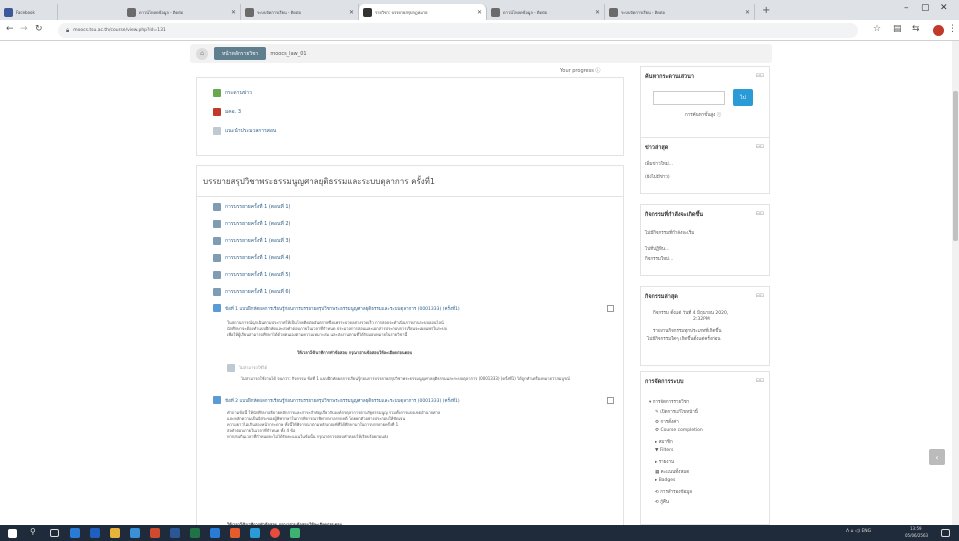 The width and height of the screenshot is (959, 541). I want to click on file-item: การบรรยายครั้งที่ 1 (ตอนที่ 4), so click(252, 258).